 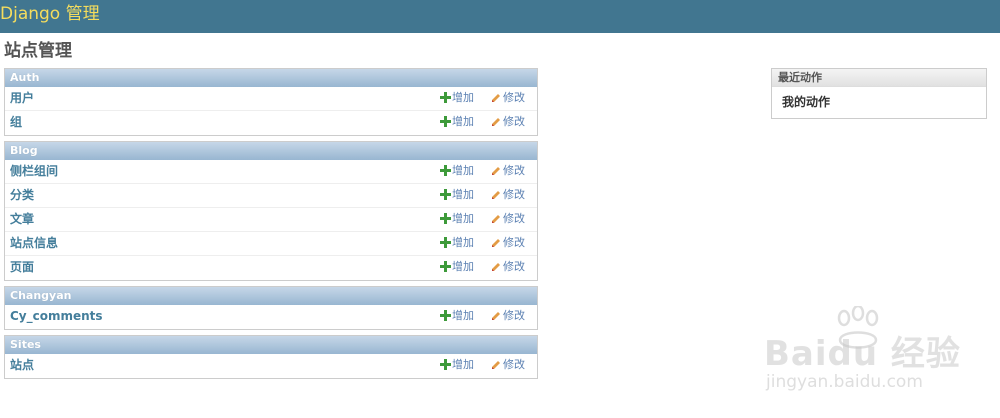 I want to click on my-actions-heading: 我的动作, so click(x=806, y=102).